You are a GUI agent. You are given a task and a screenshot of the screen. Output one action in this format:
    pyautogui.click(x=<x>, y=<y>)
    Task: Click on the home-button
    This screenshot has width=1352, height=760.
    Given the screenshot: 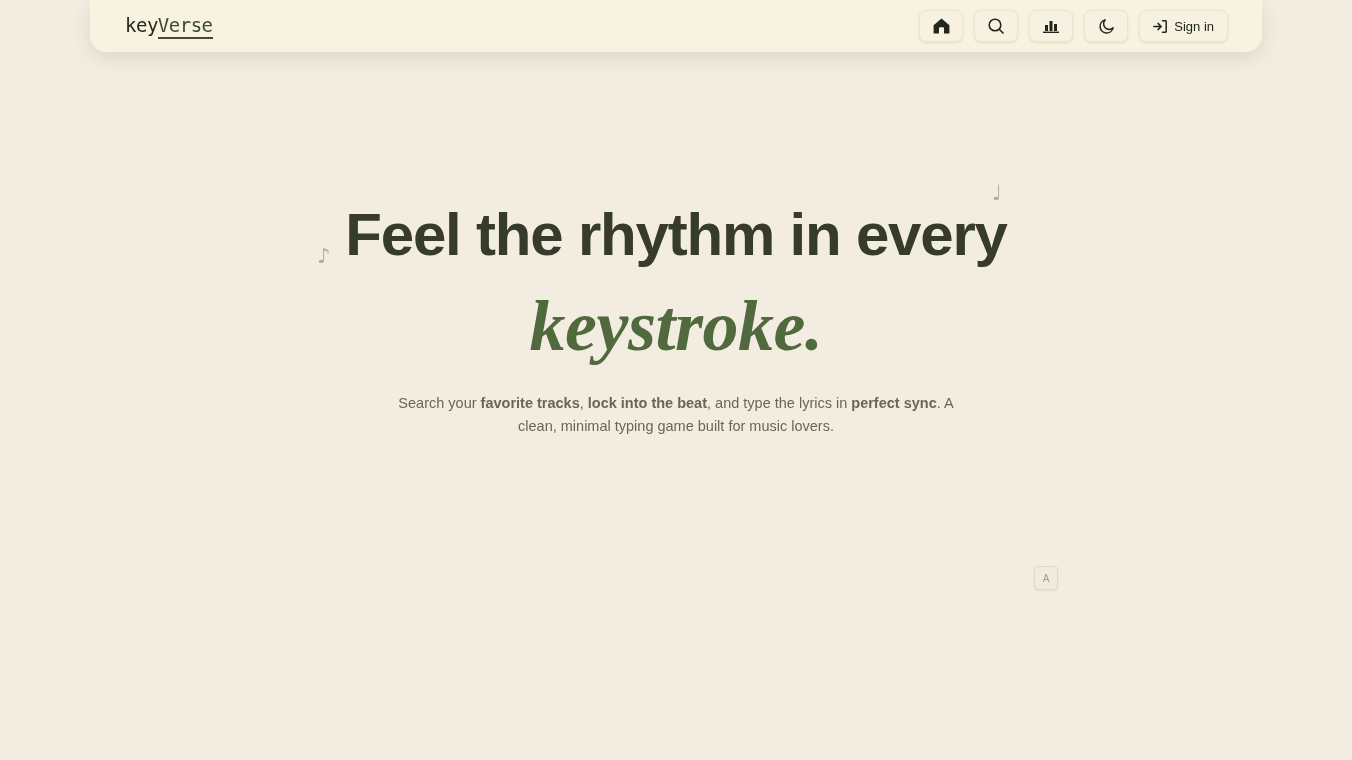 What is the action you would take?
    pyautogui.click(x=941, y=26)
    